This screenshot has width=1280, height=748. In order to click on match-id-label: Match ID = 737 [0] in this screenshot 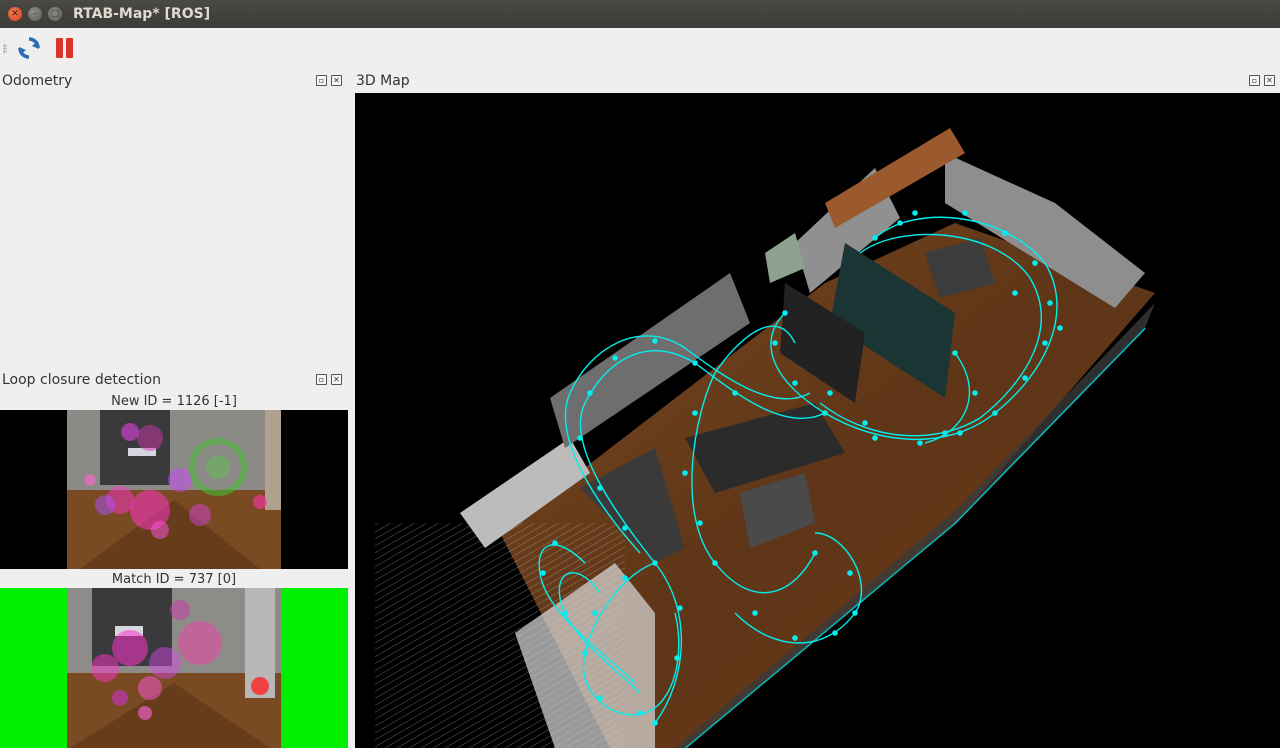, I will do `click(174, 579)`.